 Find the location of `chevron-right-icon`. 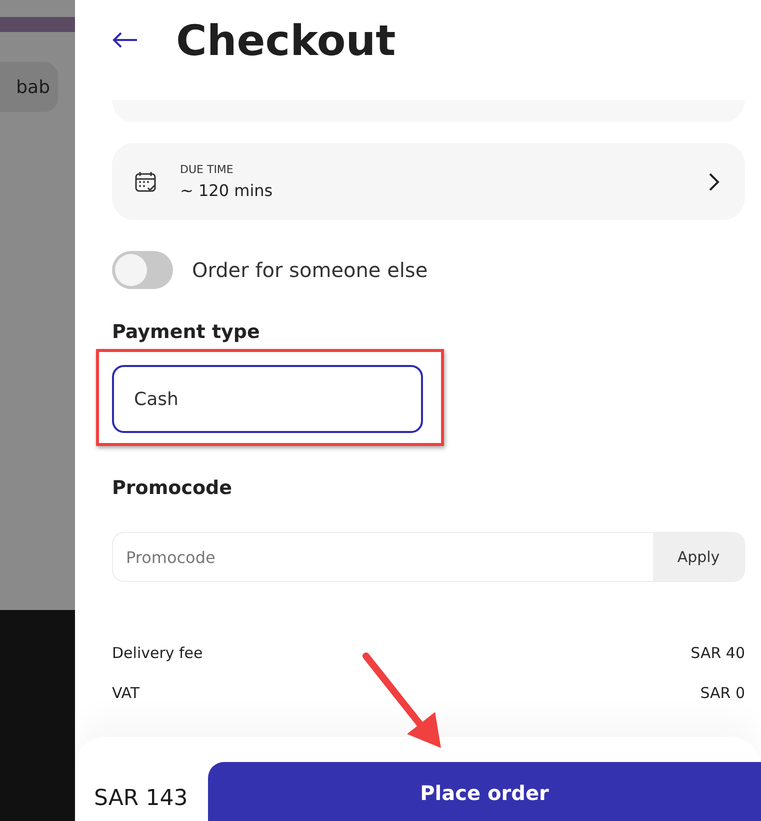

chevron-right-icon is located at coordinates (714, 181).